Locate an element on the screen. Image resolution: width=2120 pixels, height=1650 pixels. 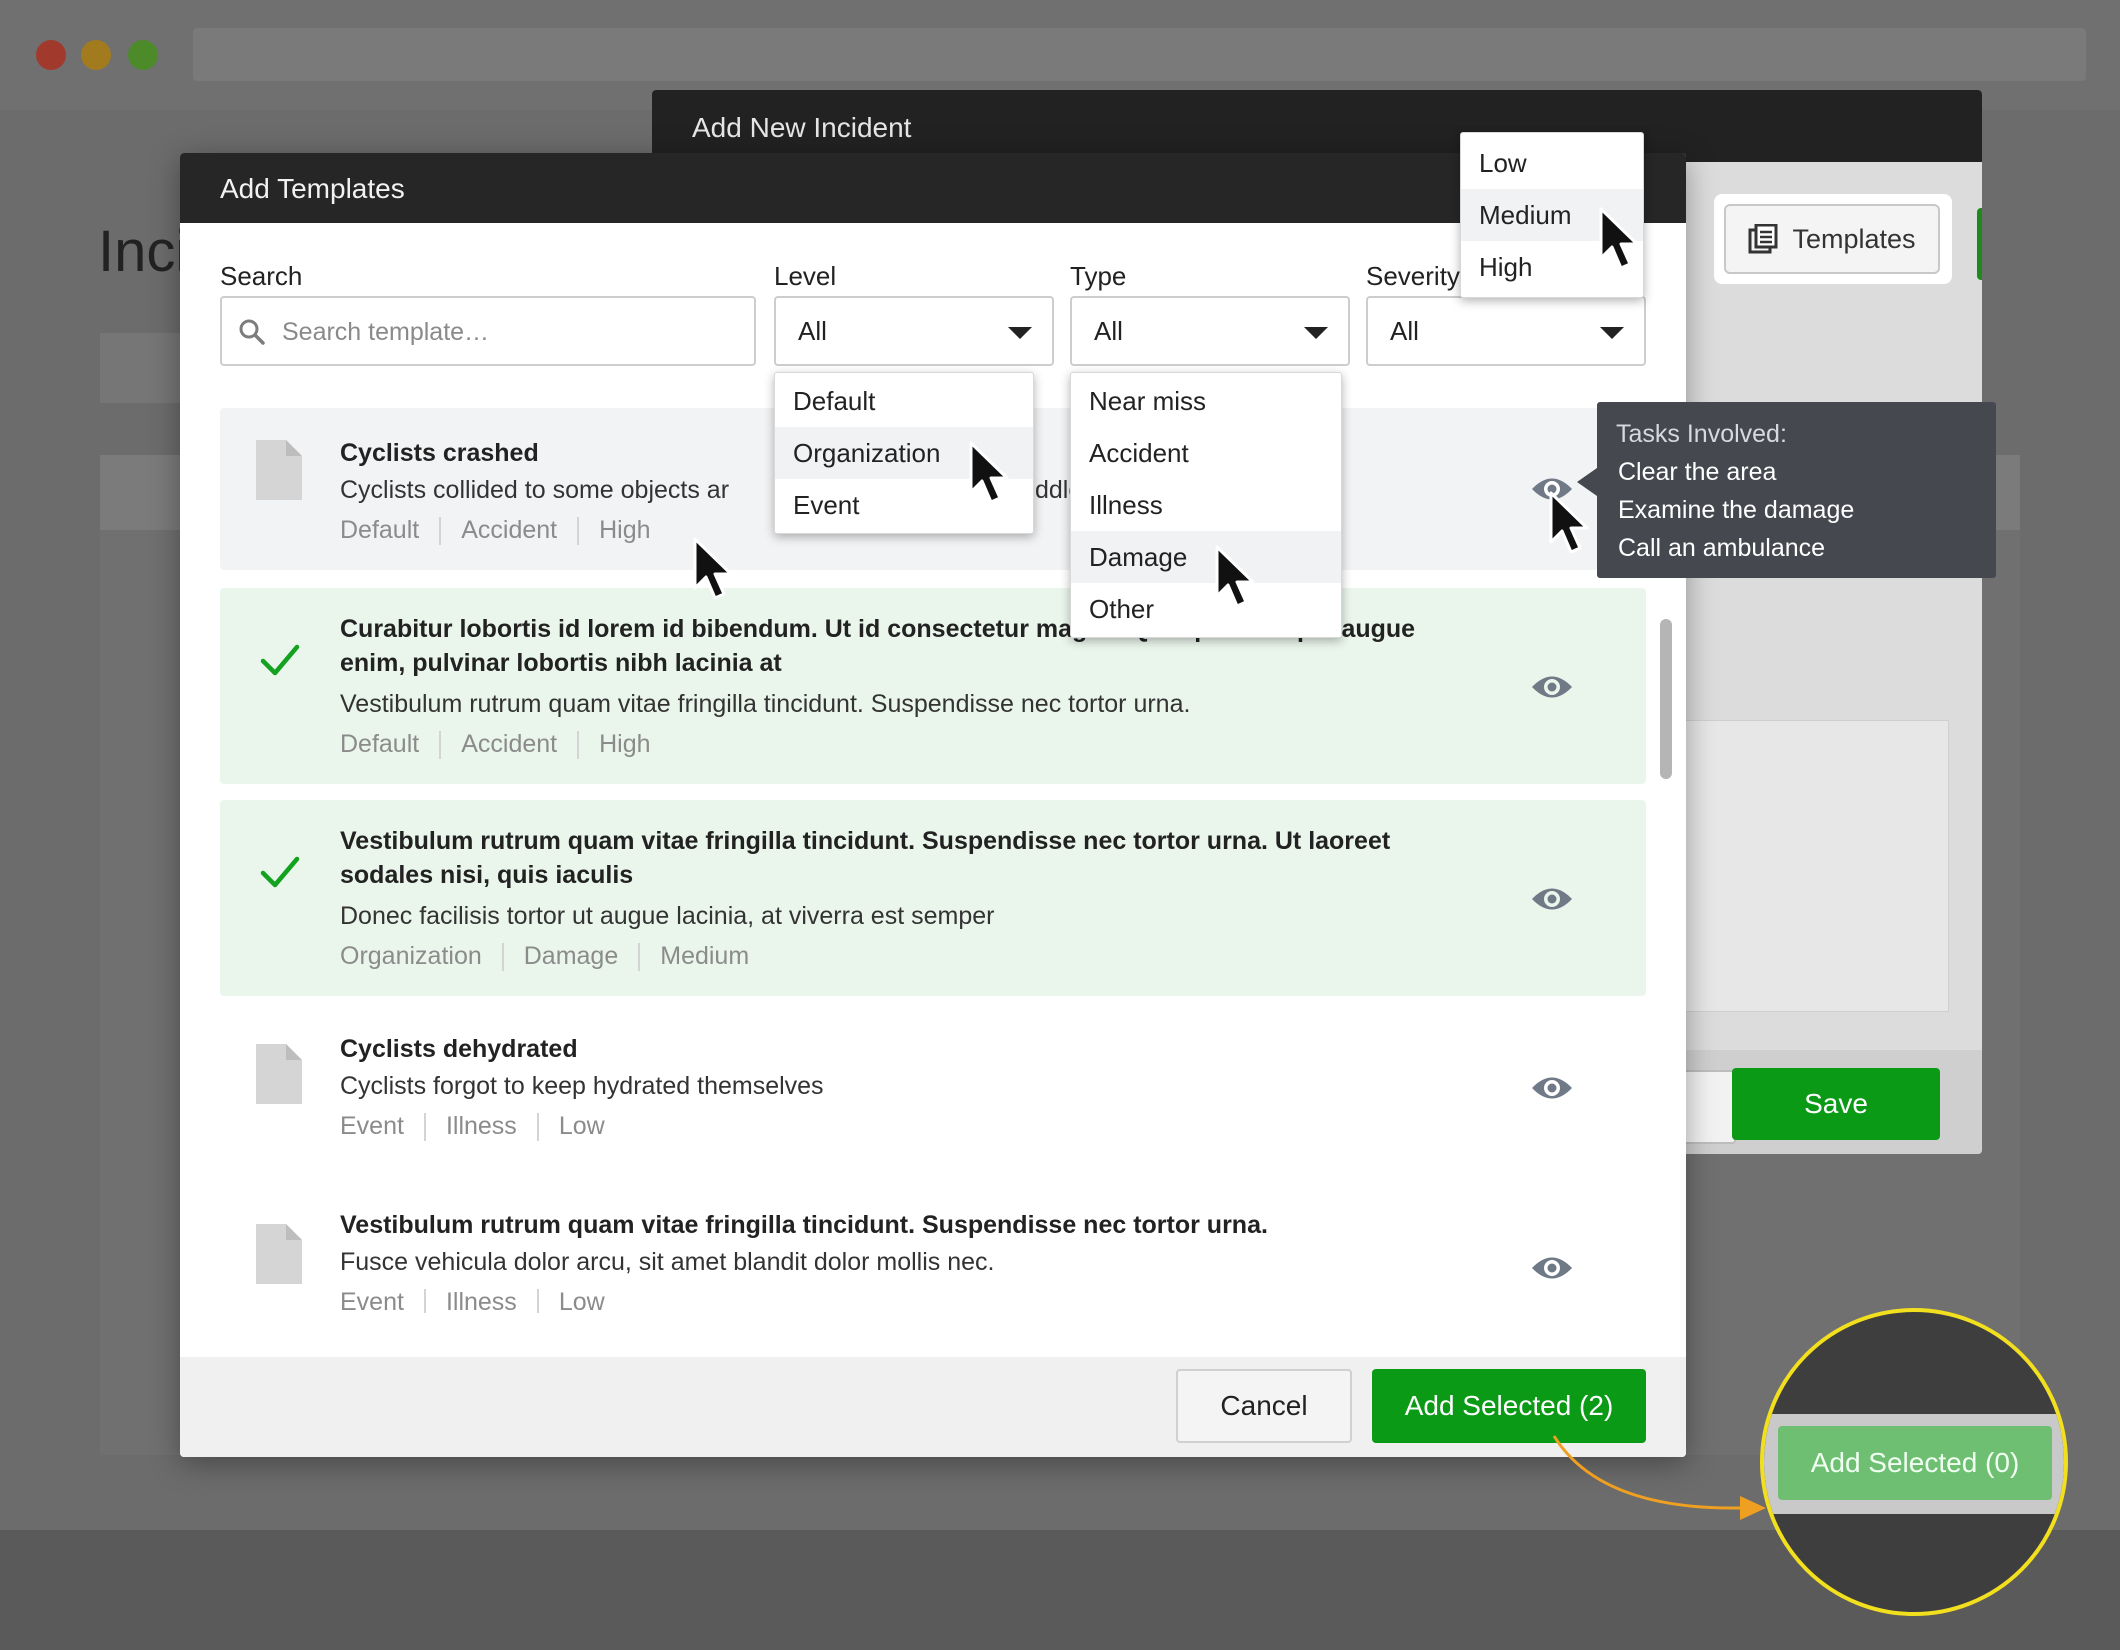
search-label: Search is located at coordinates (261, 276).